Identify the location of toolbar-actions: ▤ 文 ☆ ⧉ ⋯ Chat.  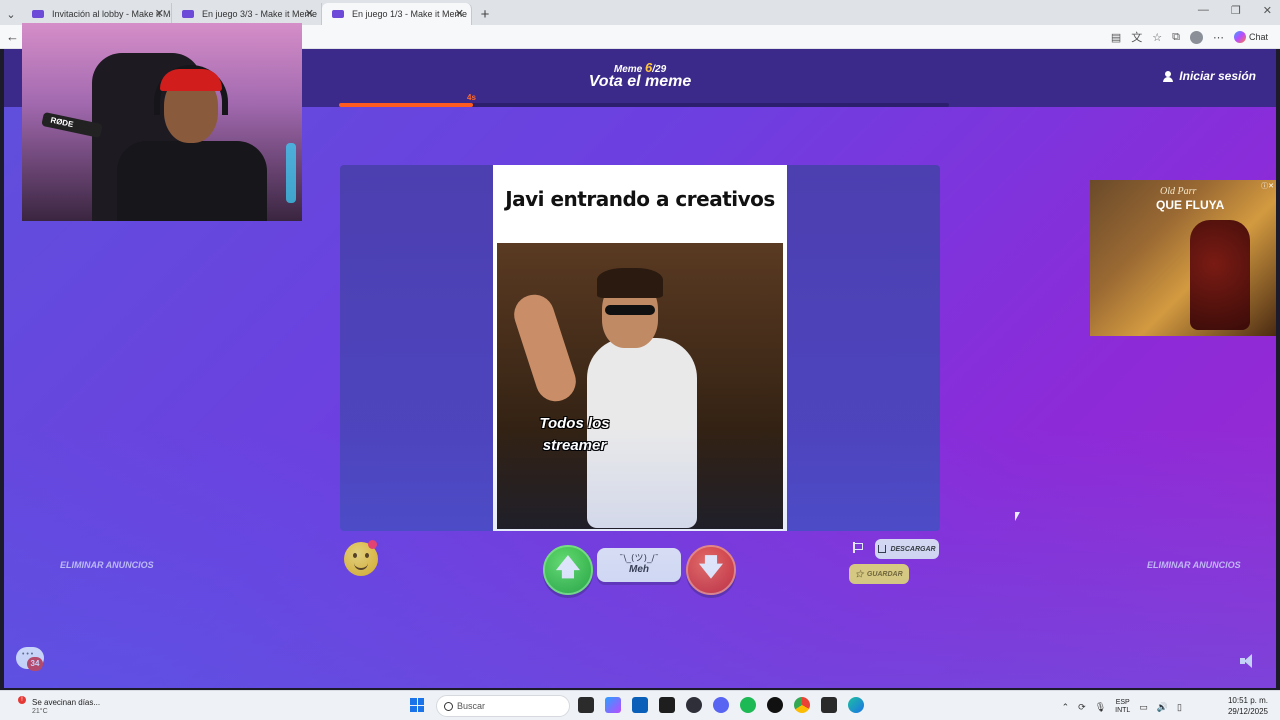
(1189, 37).